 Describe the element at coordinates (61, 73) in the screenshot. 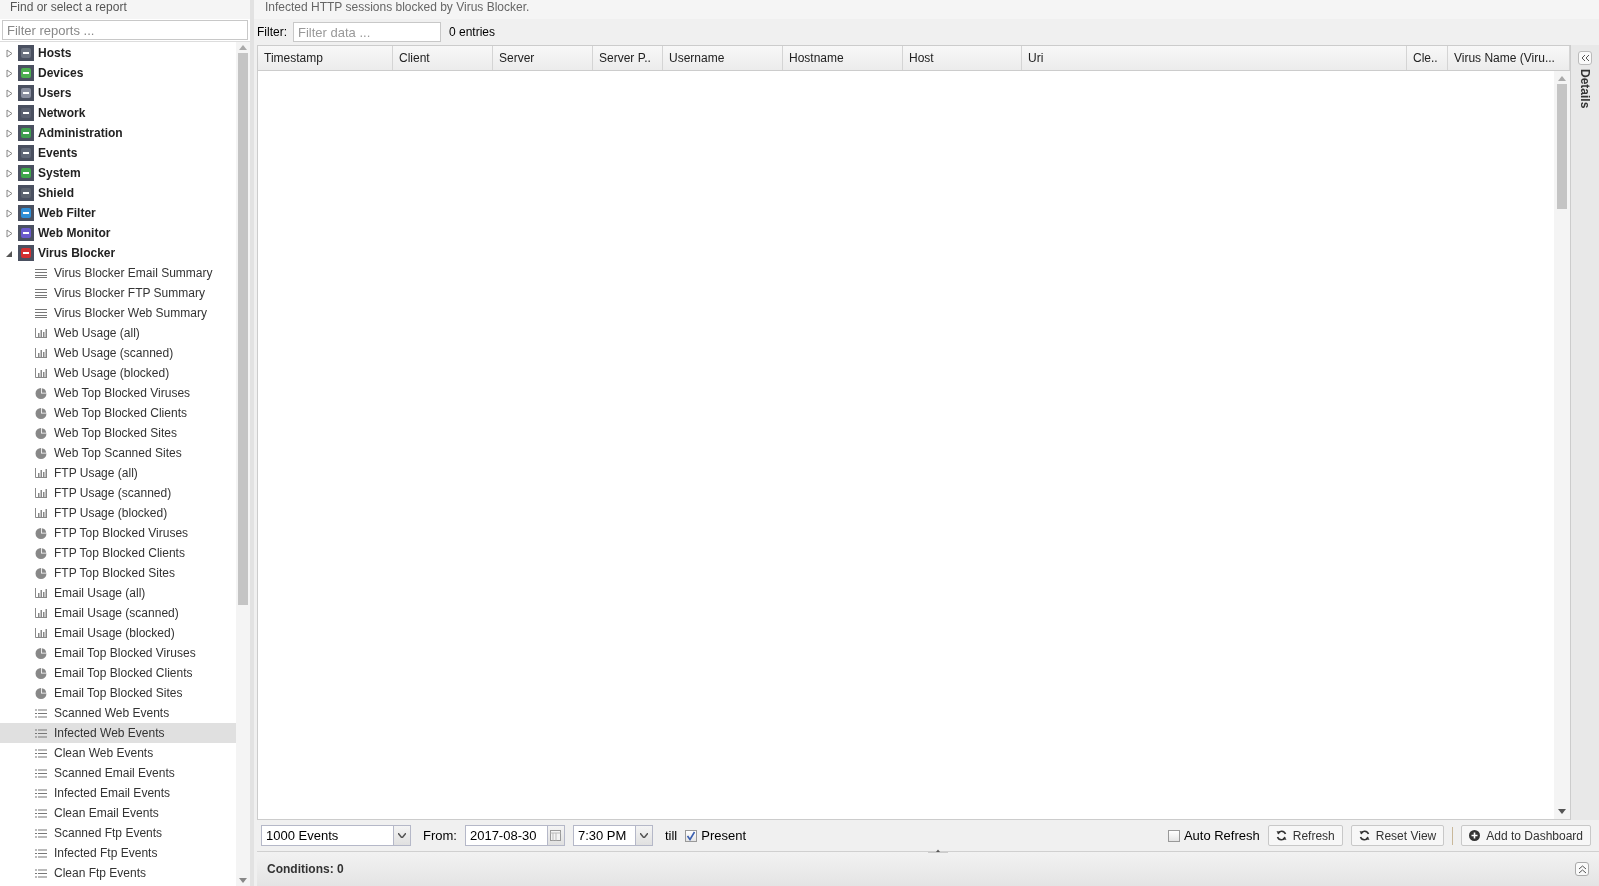

I see `tree-category: Devices` at that location.